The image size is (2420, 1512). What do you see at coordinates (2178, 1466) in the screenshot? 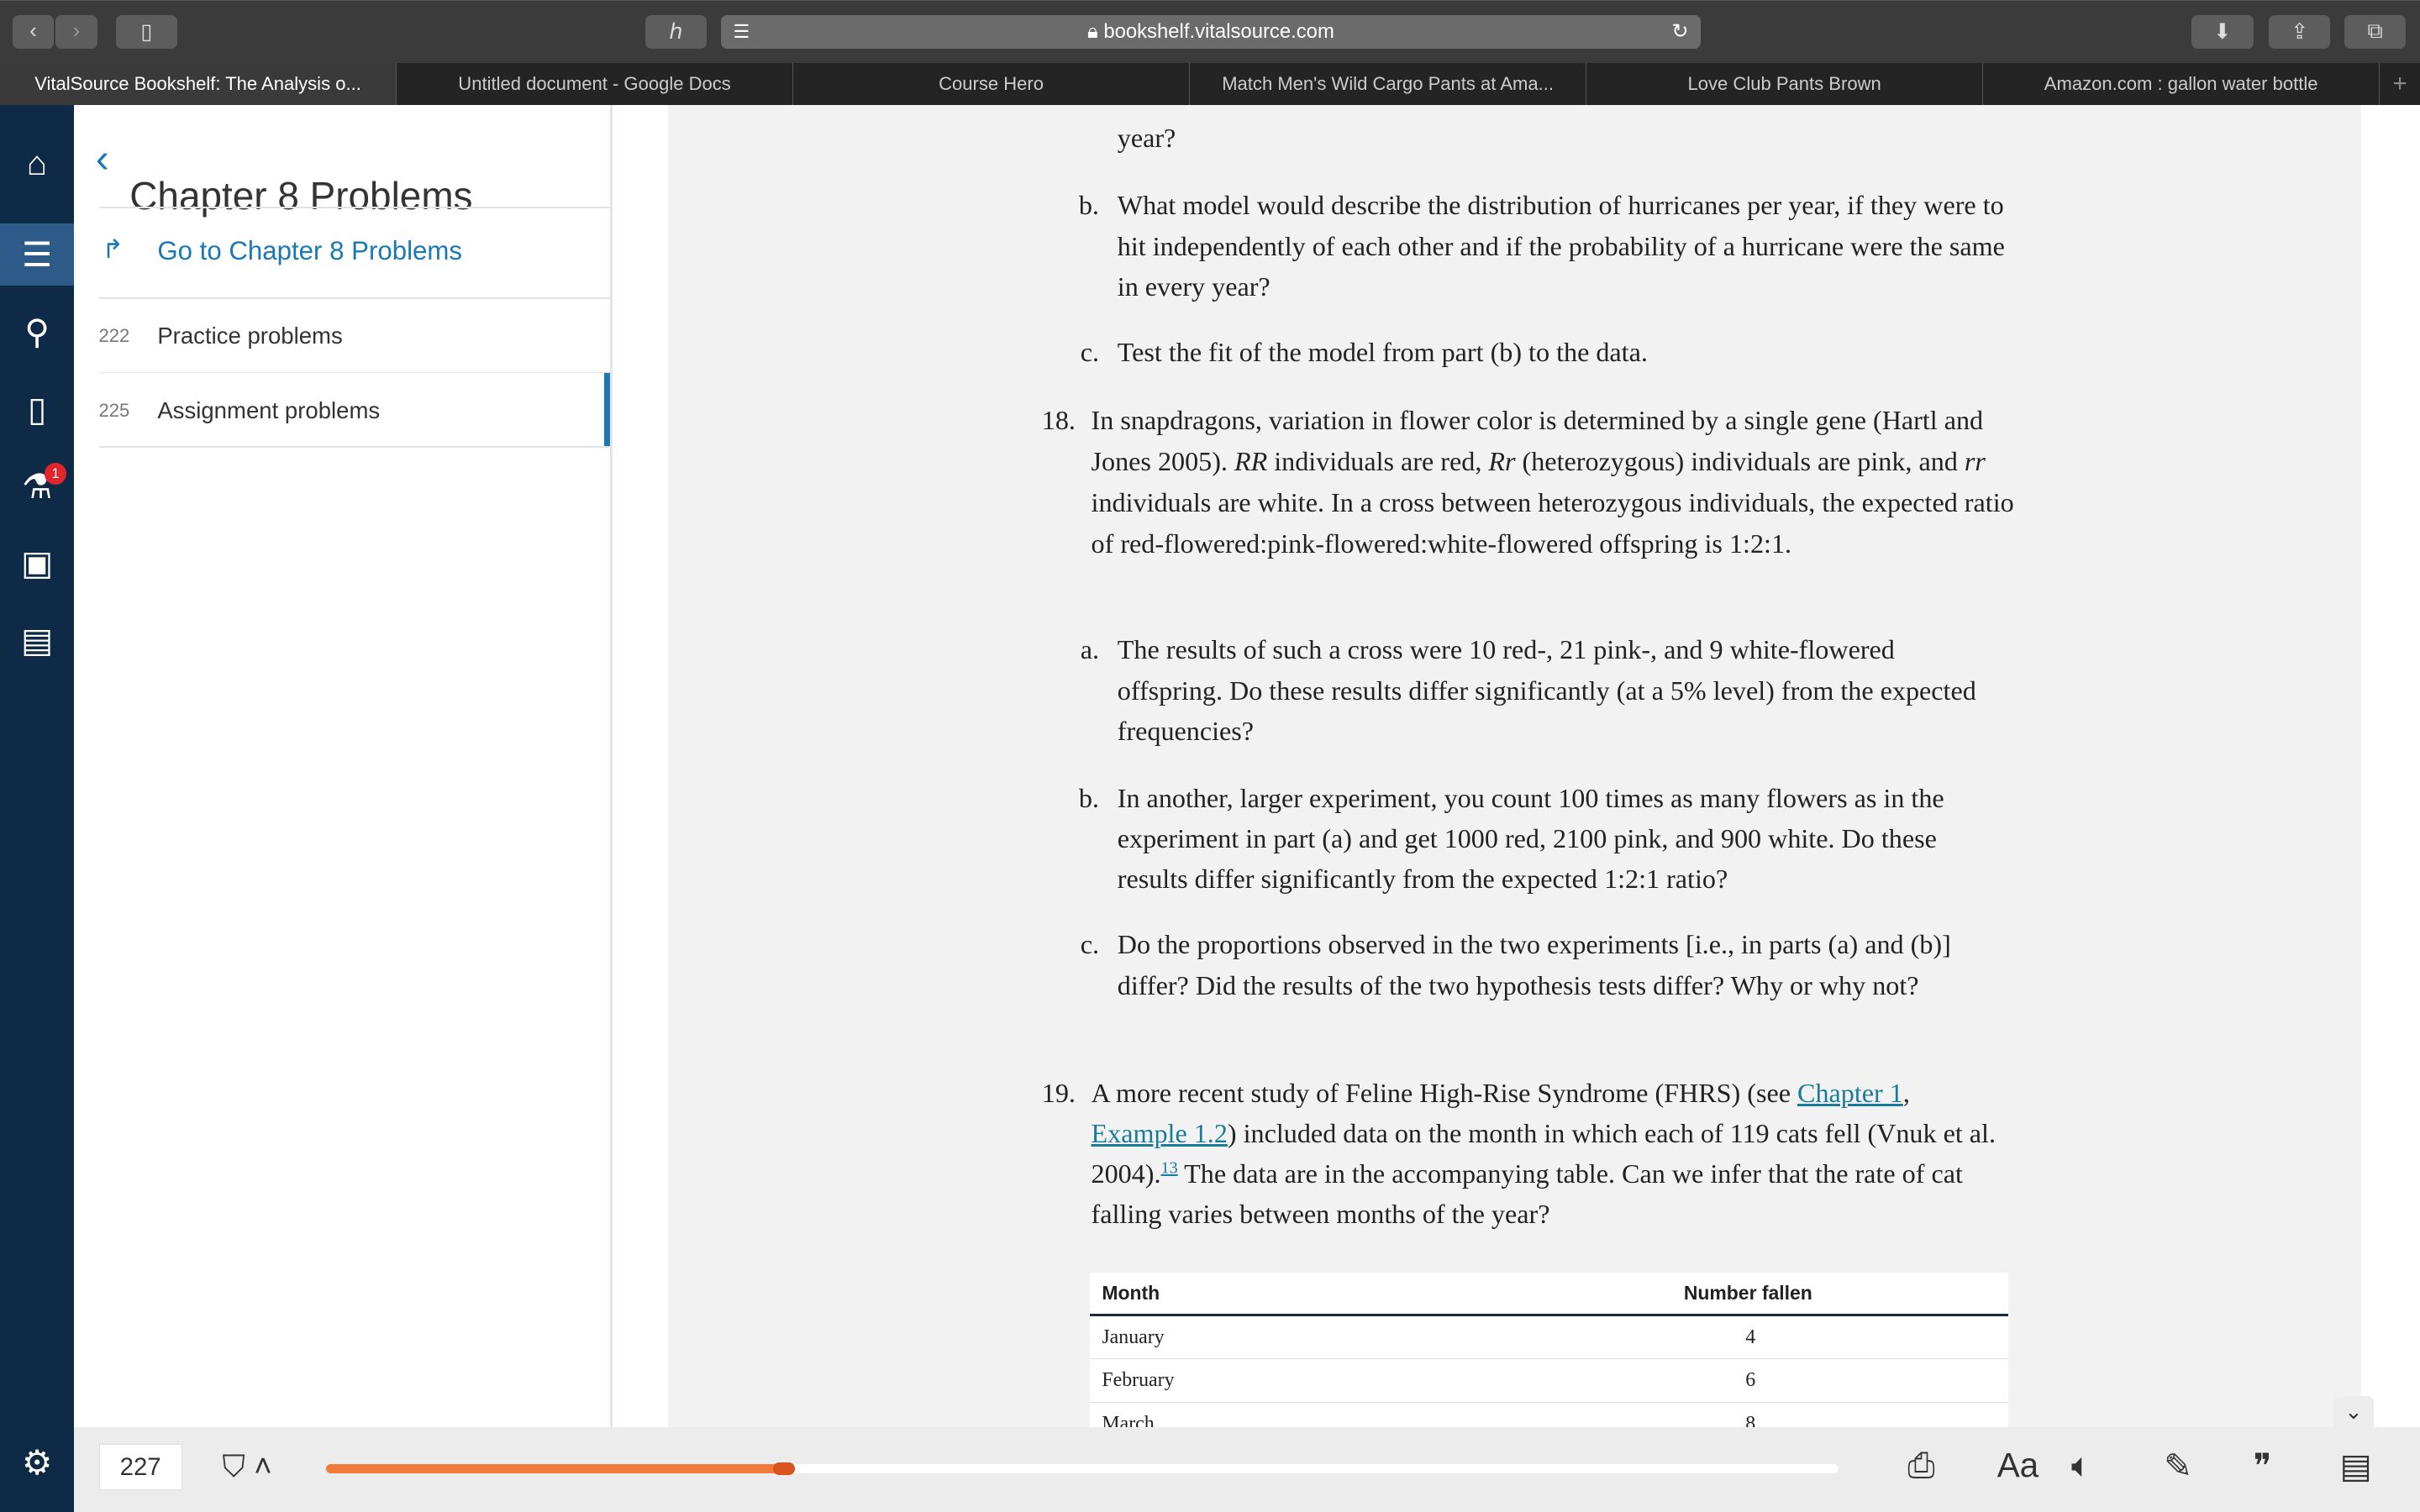
I see `highlighter-icon: ✎` at bounding box center [2178, 1466].